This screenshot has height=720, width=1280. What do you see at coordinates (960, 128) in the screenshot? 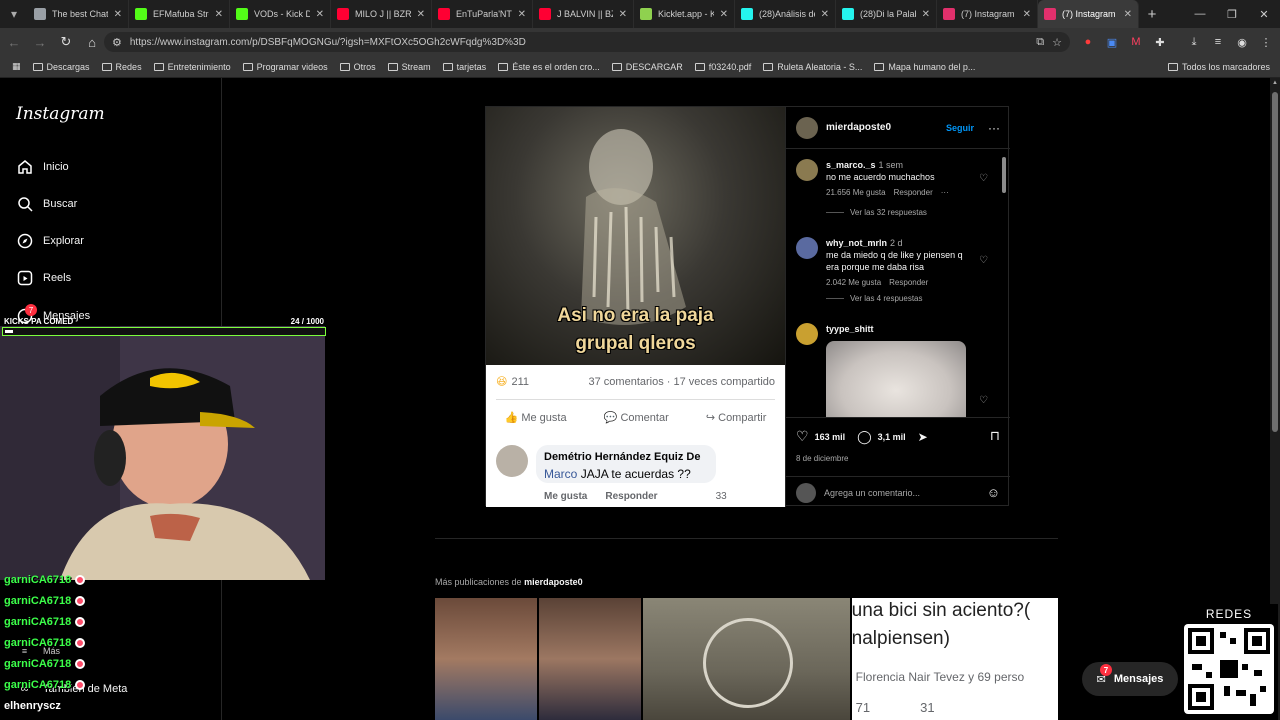
I see `follow-button: Seguir` at bounding box center [960, 128].